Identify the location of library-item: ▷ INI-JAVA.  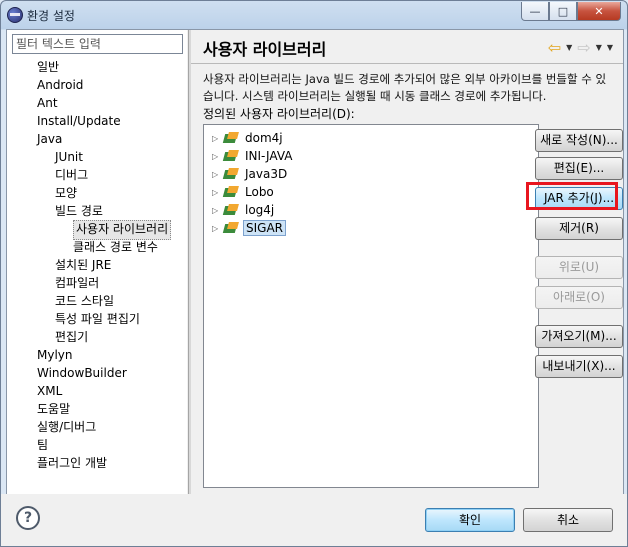
(253, 156).